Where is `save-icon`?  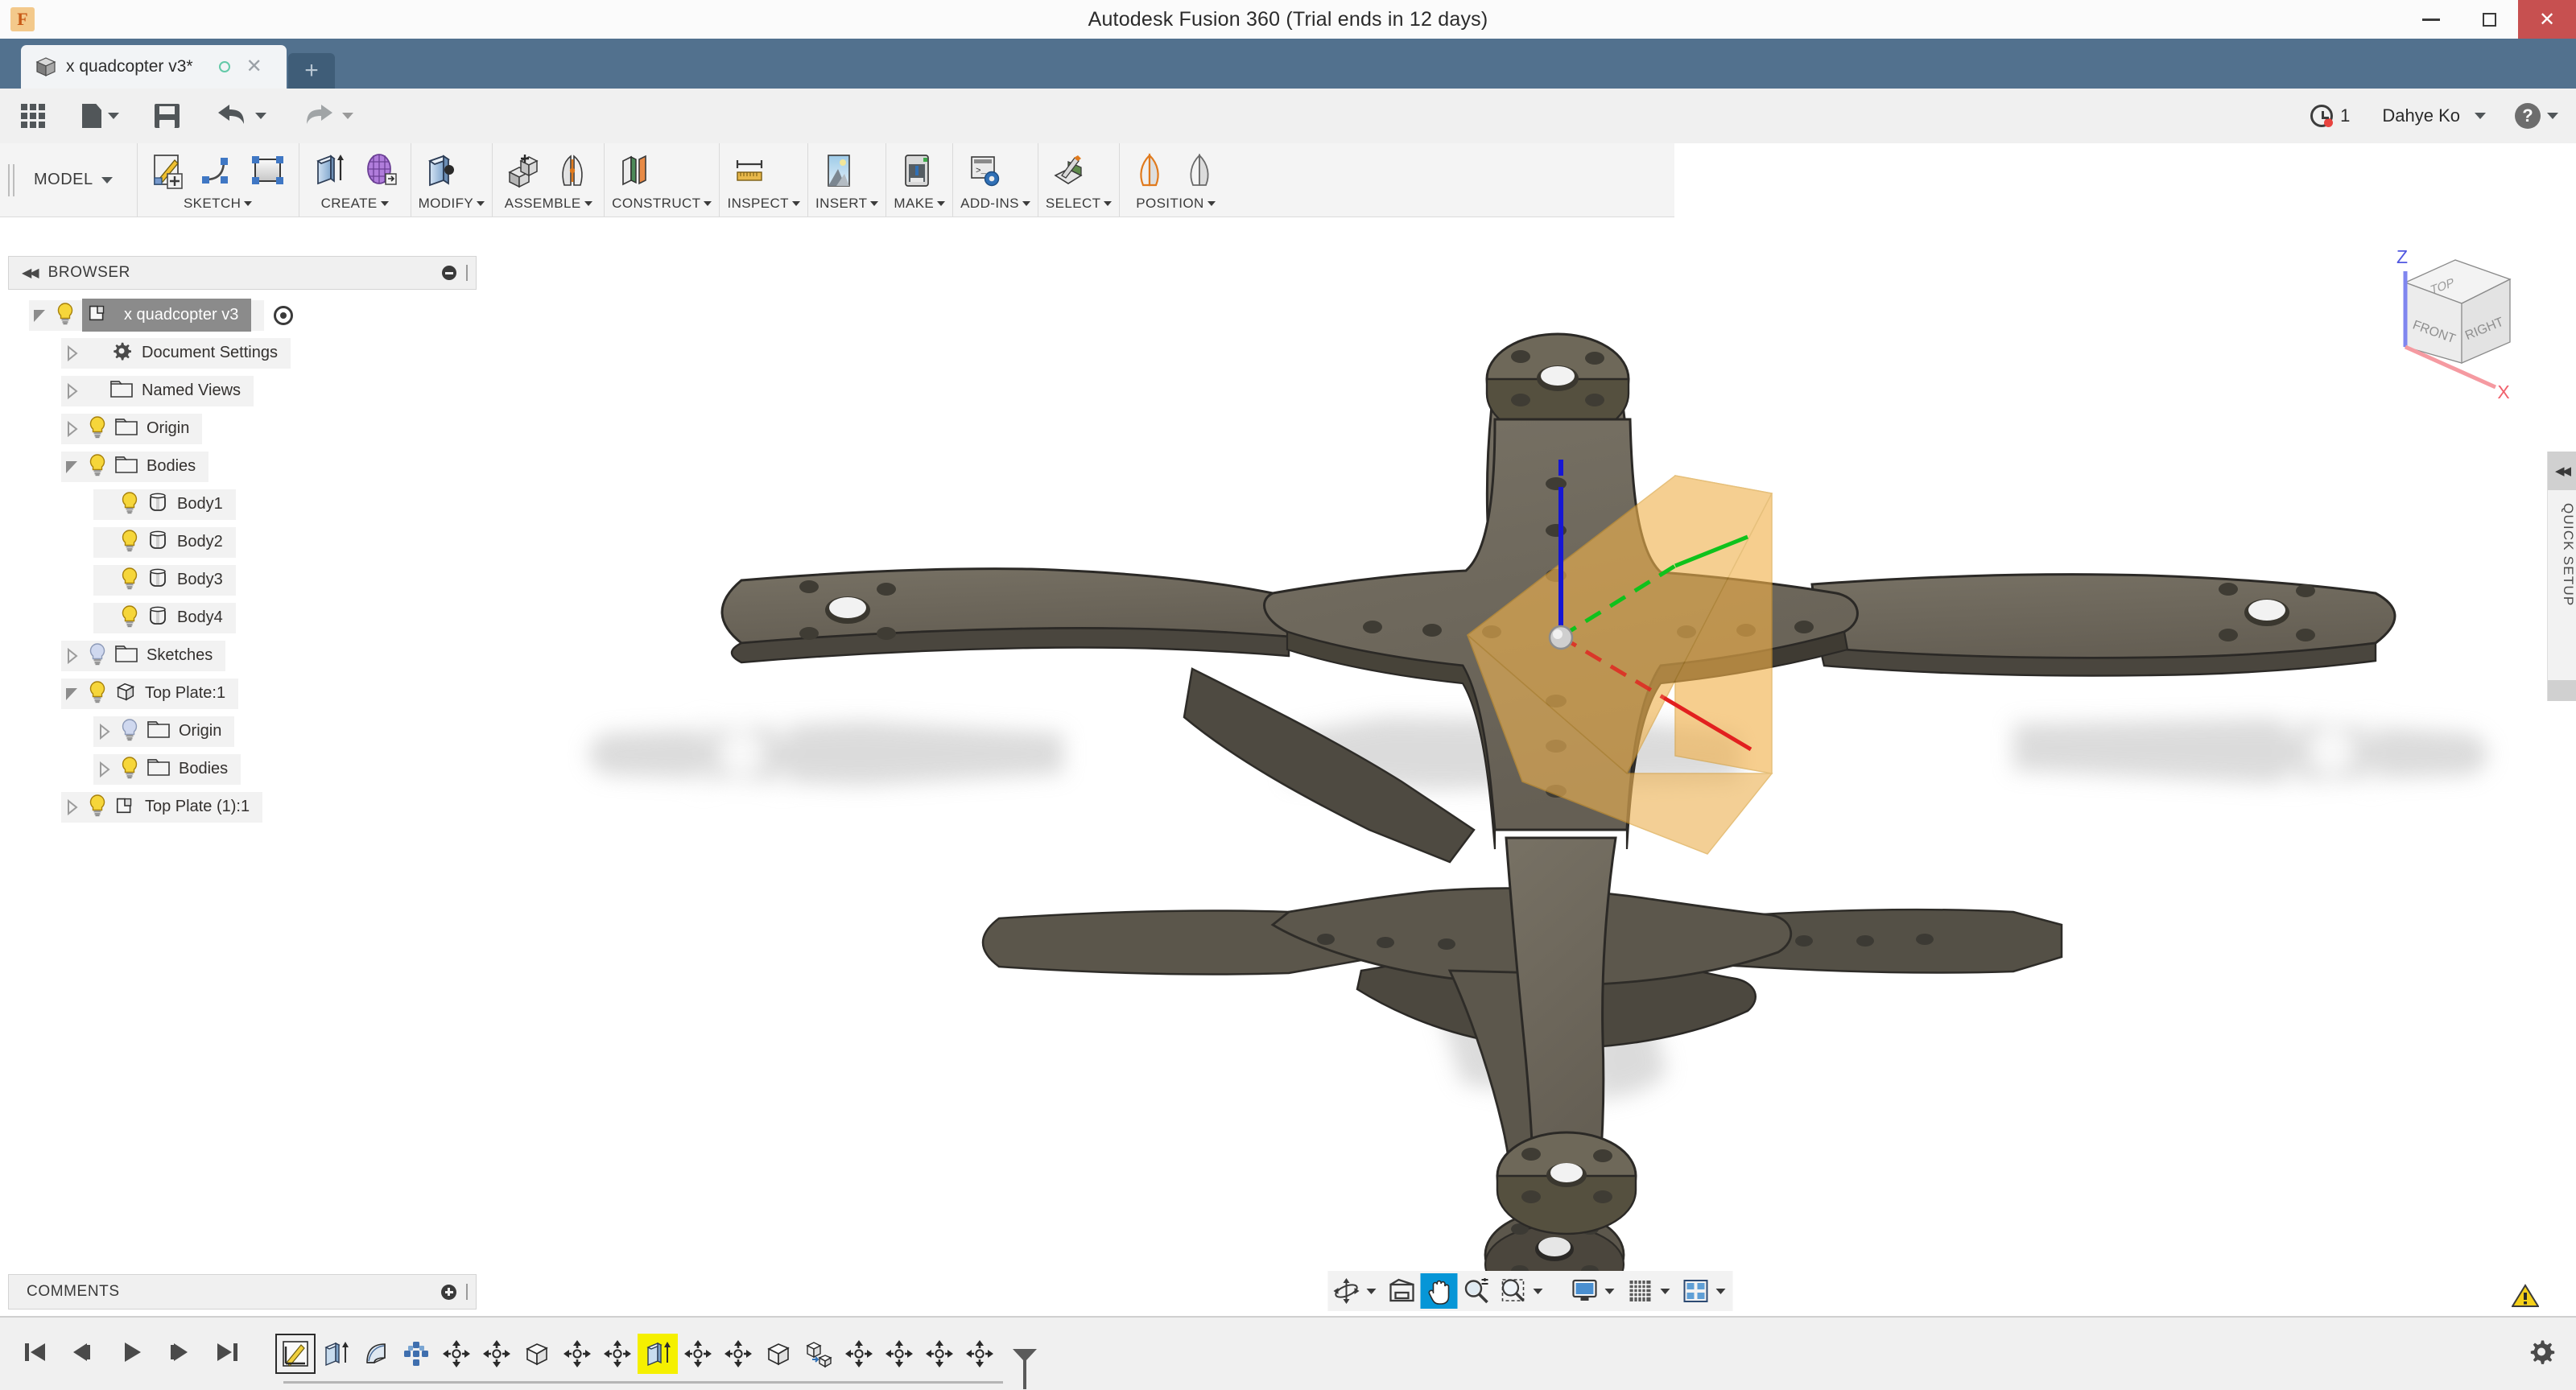
save-icon is located at coordinates (167, 116).